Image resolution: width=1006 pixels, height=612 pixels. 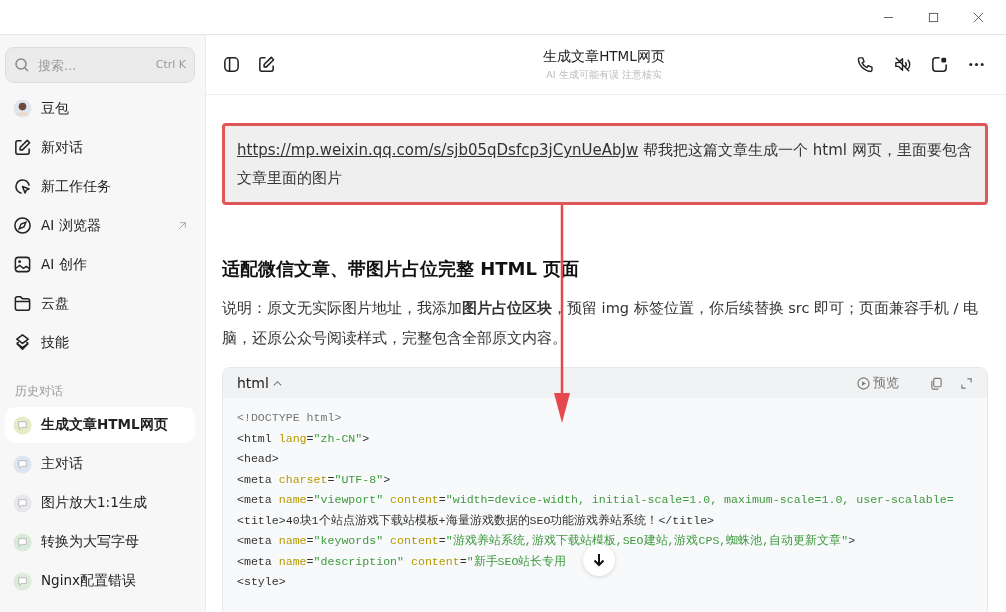 I want to click on nav-label: AI 浏览器, so click(x=71, y=225).